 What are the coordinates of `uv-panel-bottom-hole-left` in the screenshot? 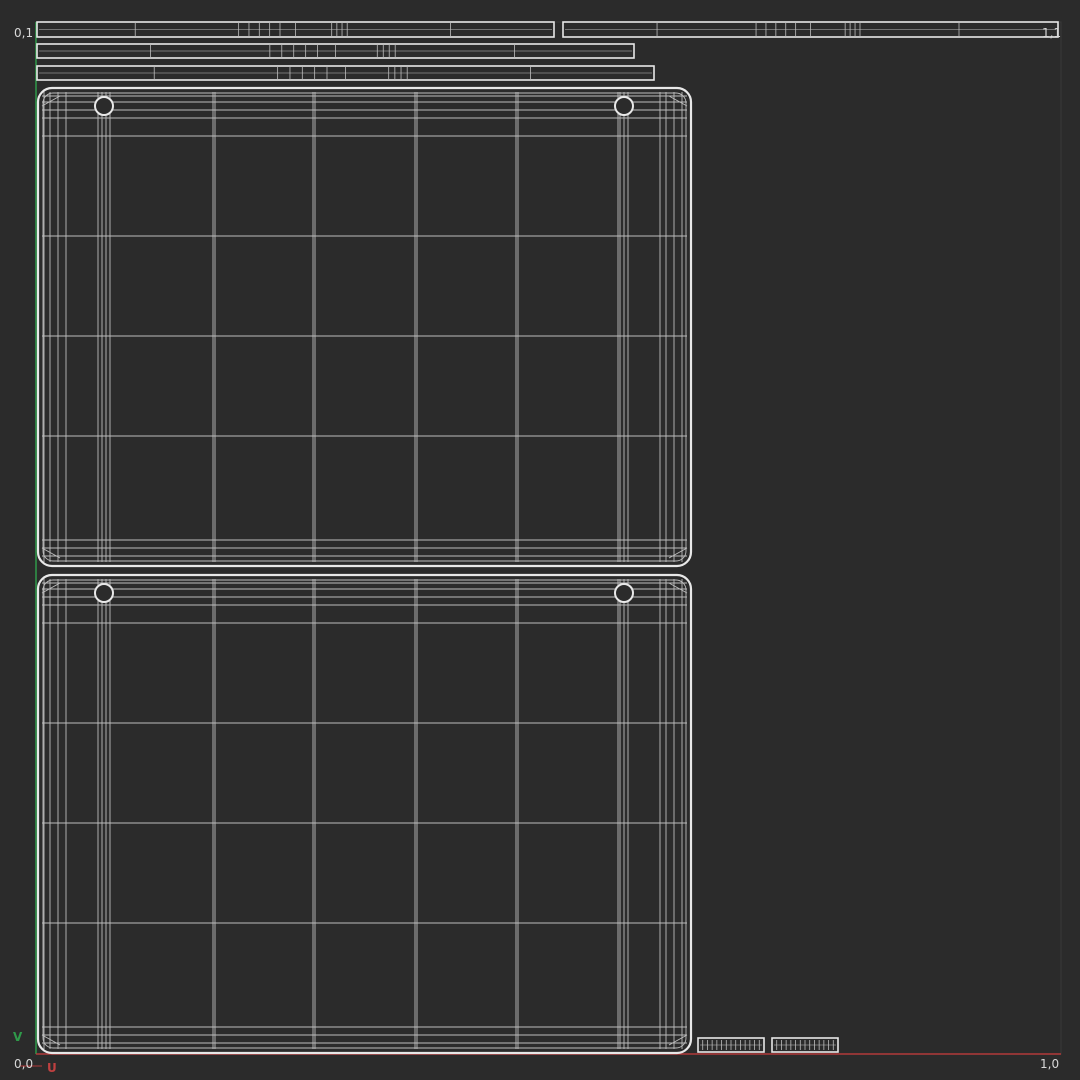 It's located at (104, 593).